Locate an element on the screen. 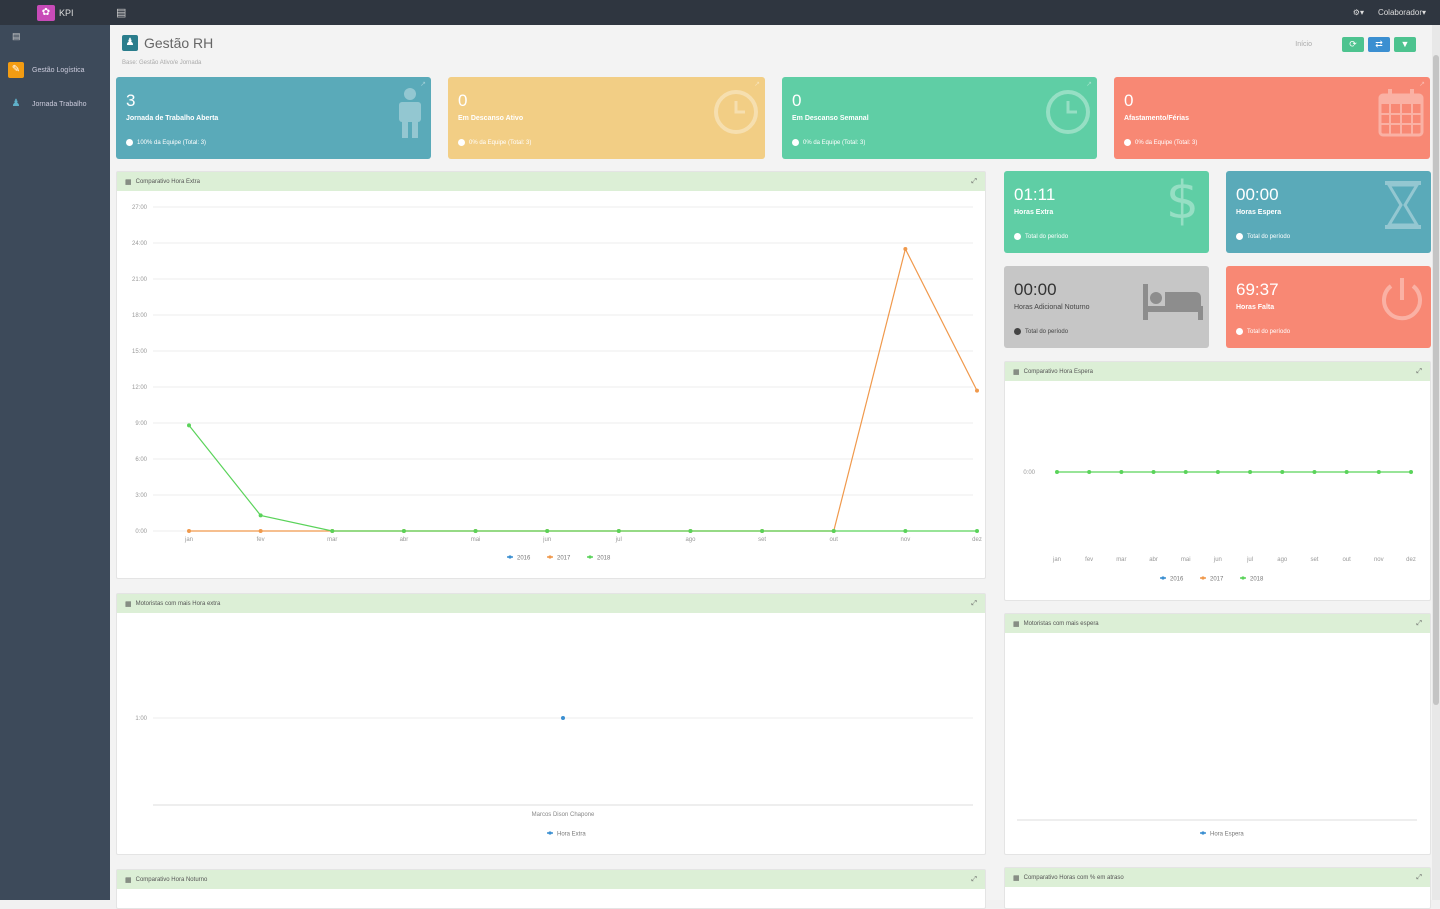 This screenshot has height=909, width=1440. page-header: ♟ Gestão RH is located at coordinates (167, 43).